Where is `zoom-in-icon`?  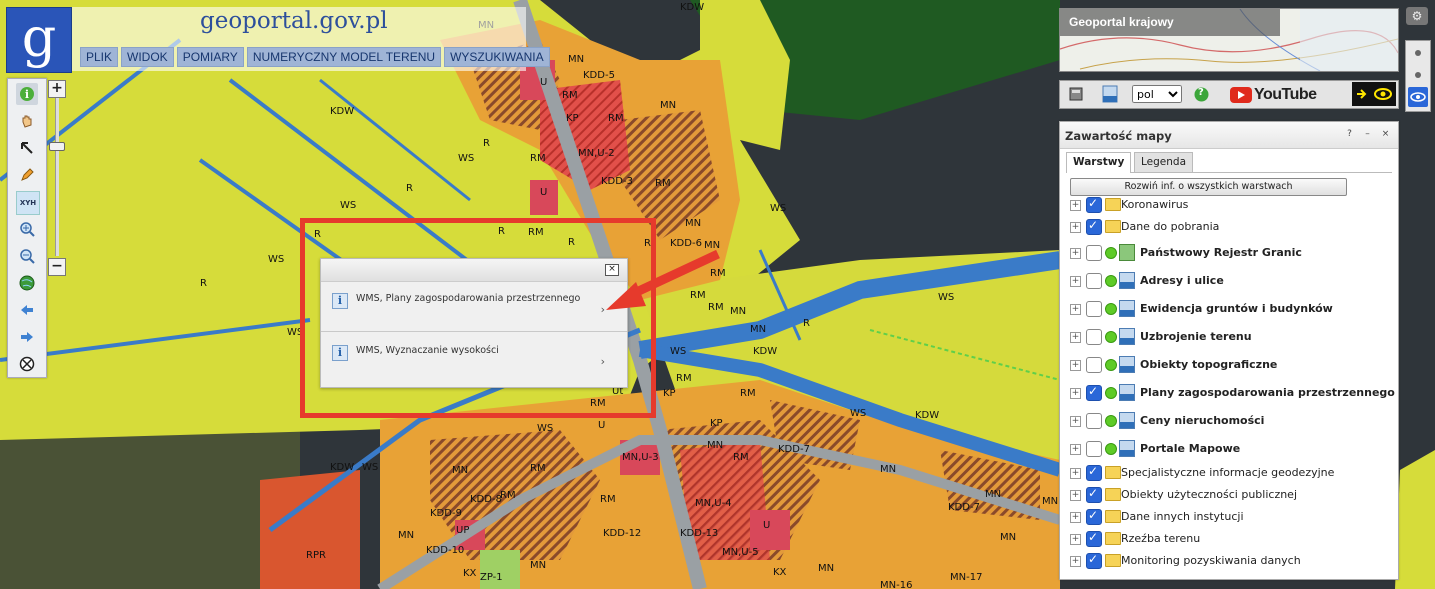
zoom-in-icon is located at coordinates (27, 229).